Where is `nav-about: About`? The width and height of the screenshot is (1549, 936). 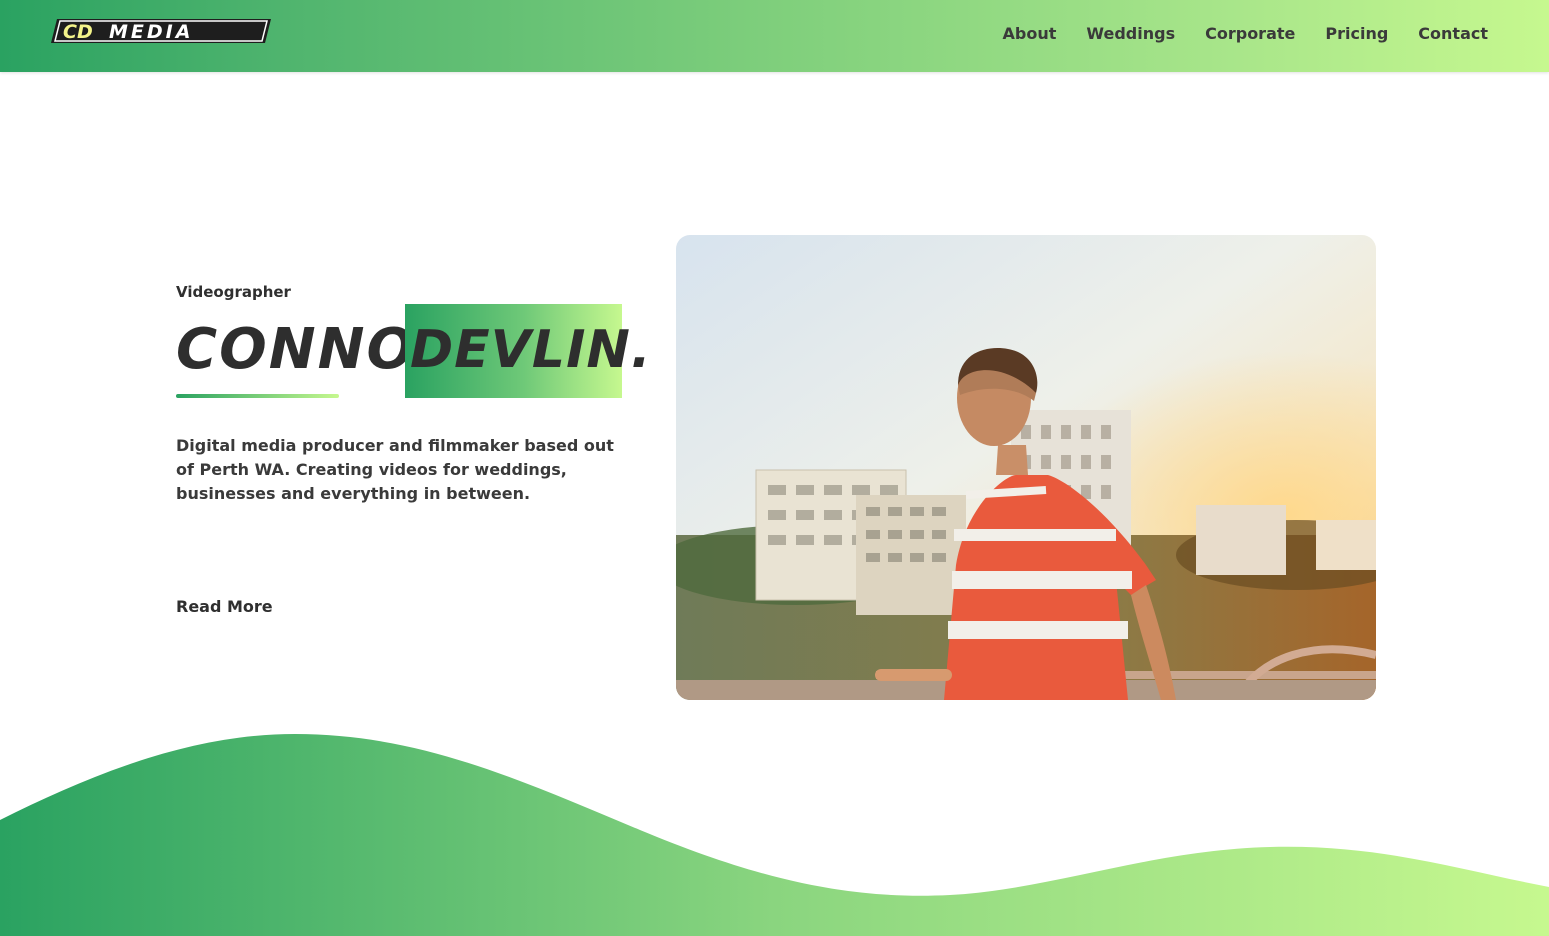
nav-about: About is located at coordinates (1030, 34).